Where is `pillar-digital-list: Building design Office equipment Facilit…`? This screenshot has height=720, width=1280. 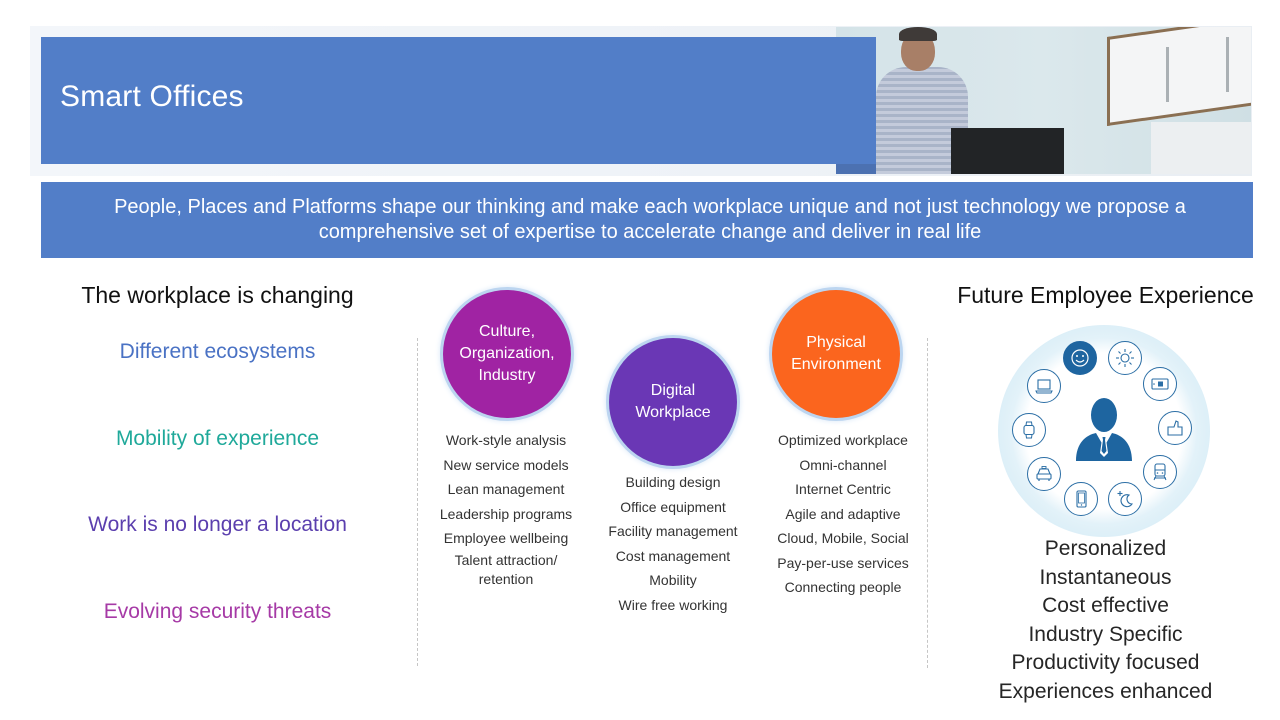 pillar-digital-list: Building design Office equipment Facilit… is located at coordinates (673, 543).